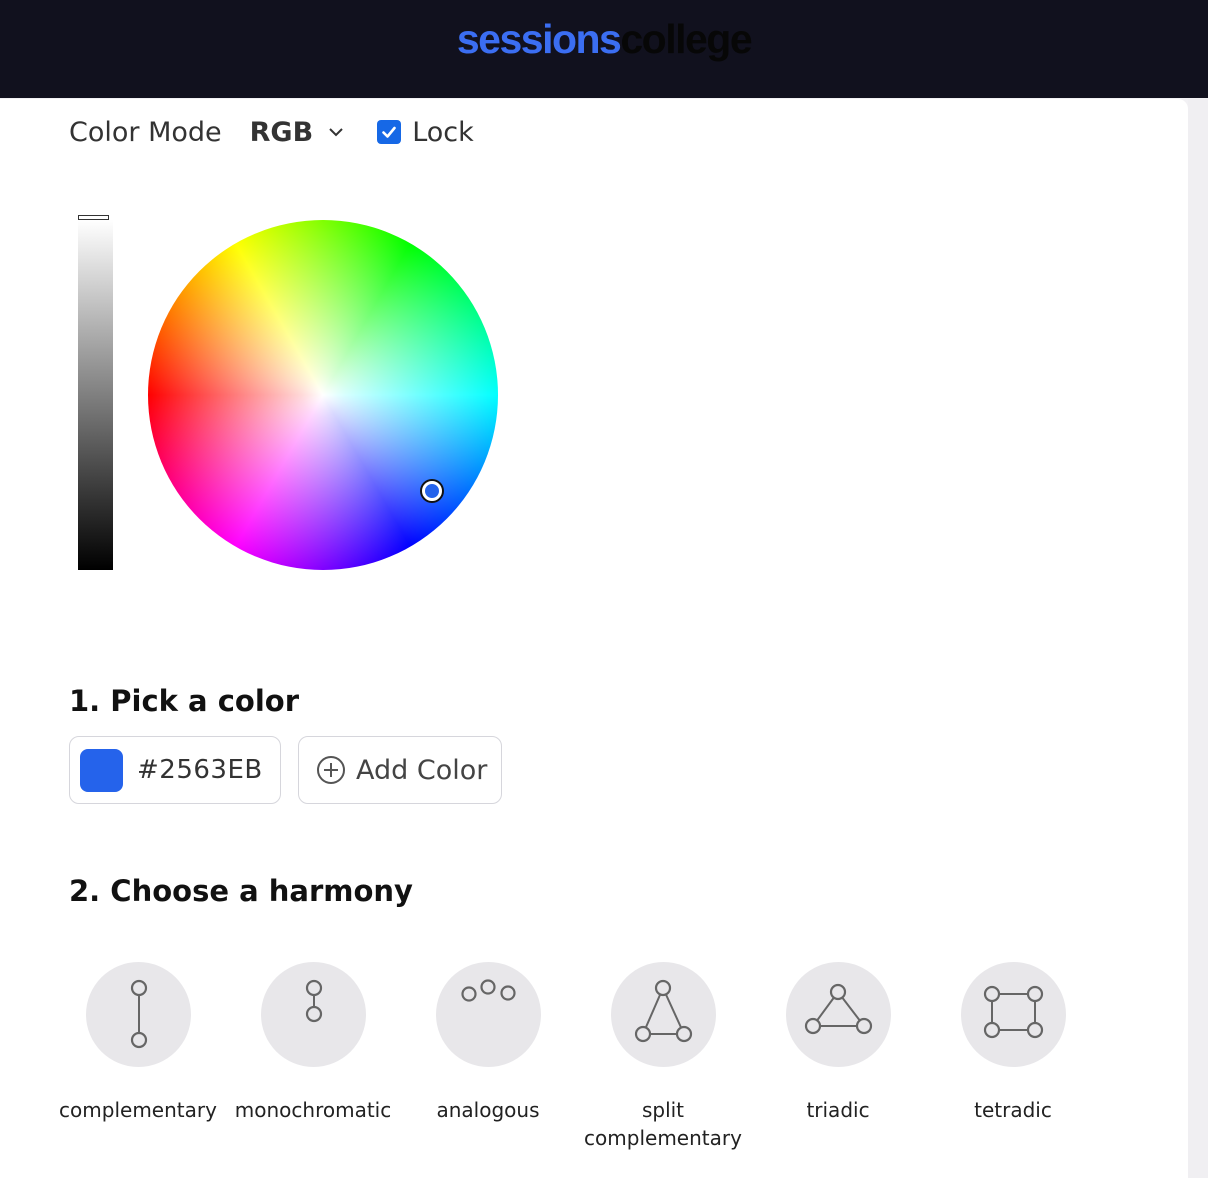 This screenshot has width=1208, height=1178. Describe the element at coordinates (663, 1124) in the screenshot. I see `harmony-label: split complementary` at that location.